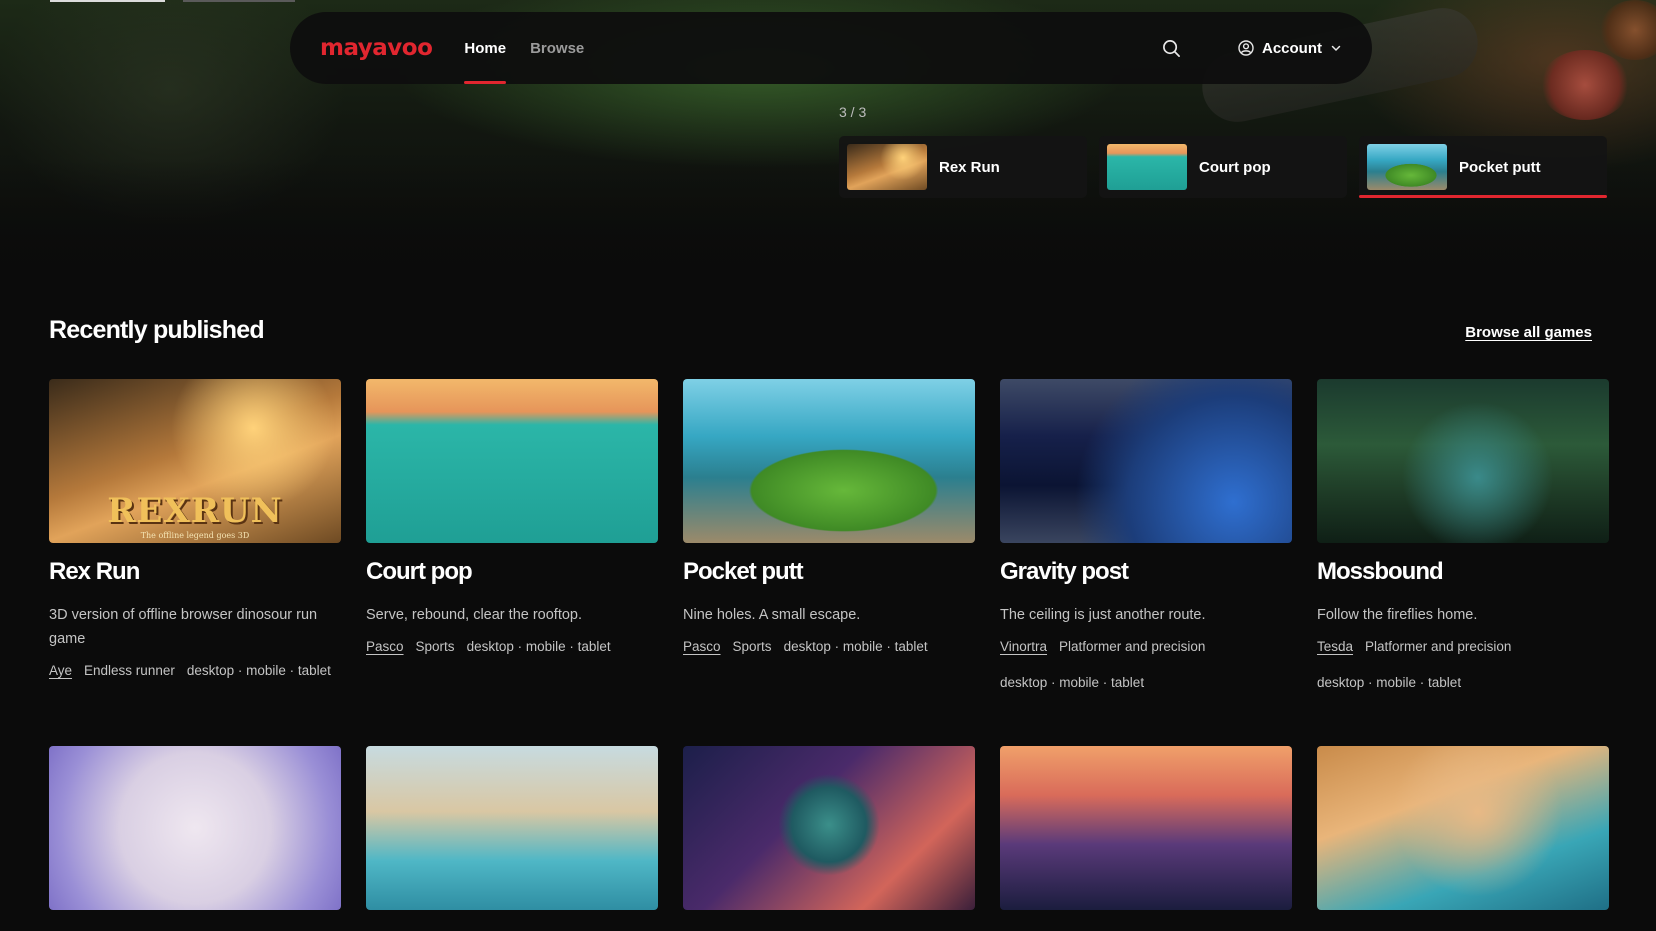  What do you see at coordinates (1528, 332) in the screenshot?
I see `browse-all-link: Browse all games` at bounding box center [1528, 332].